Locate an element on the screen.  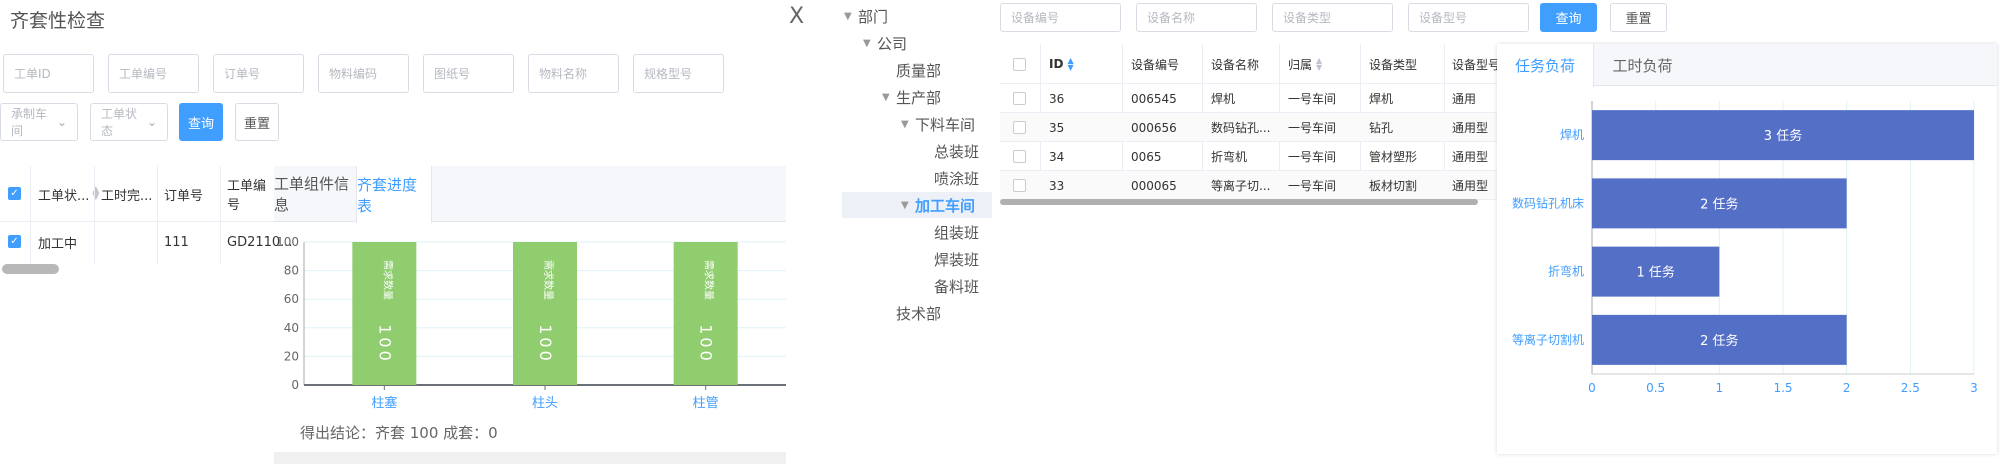
equipment-type-input: 设备类型 is located at coordinates (1332, 17).